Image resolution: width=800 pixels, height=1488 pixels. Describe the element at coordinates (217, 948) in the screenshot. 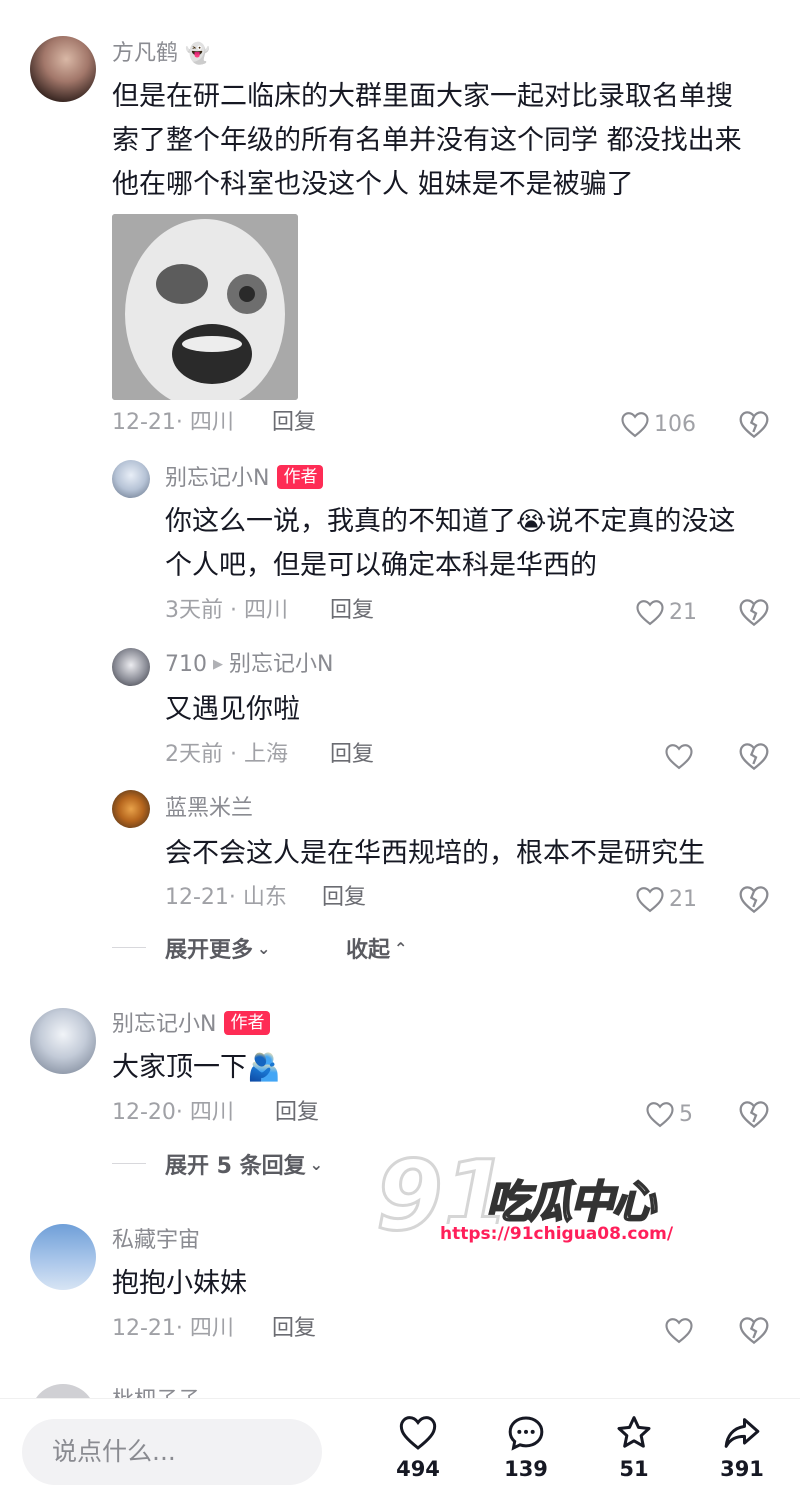

I see `expand-more-button: 展开更多 ⌄` at that location.